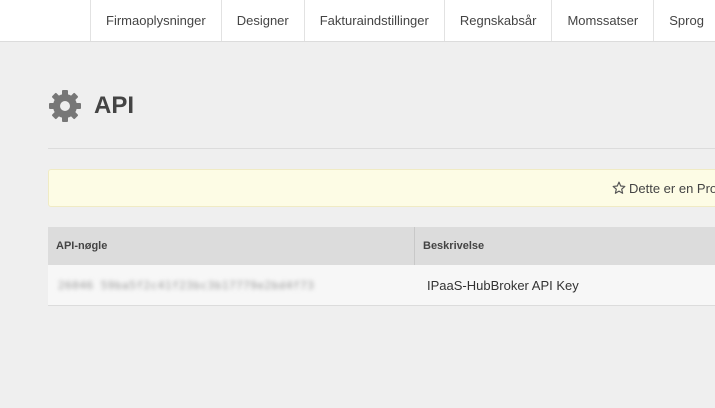  I want to click on column-header-api-key: API-nøgle, so click(231, 246).